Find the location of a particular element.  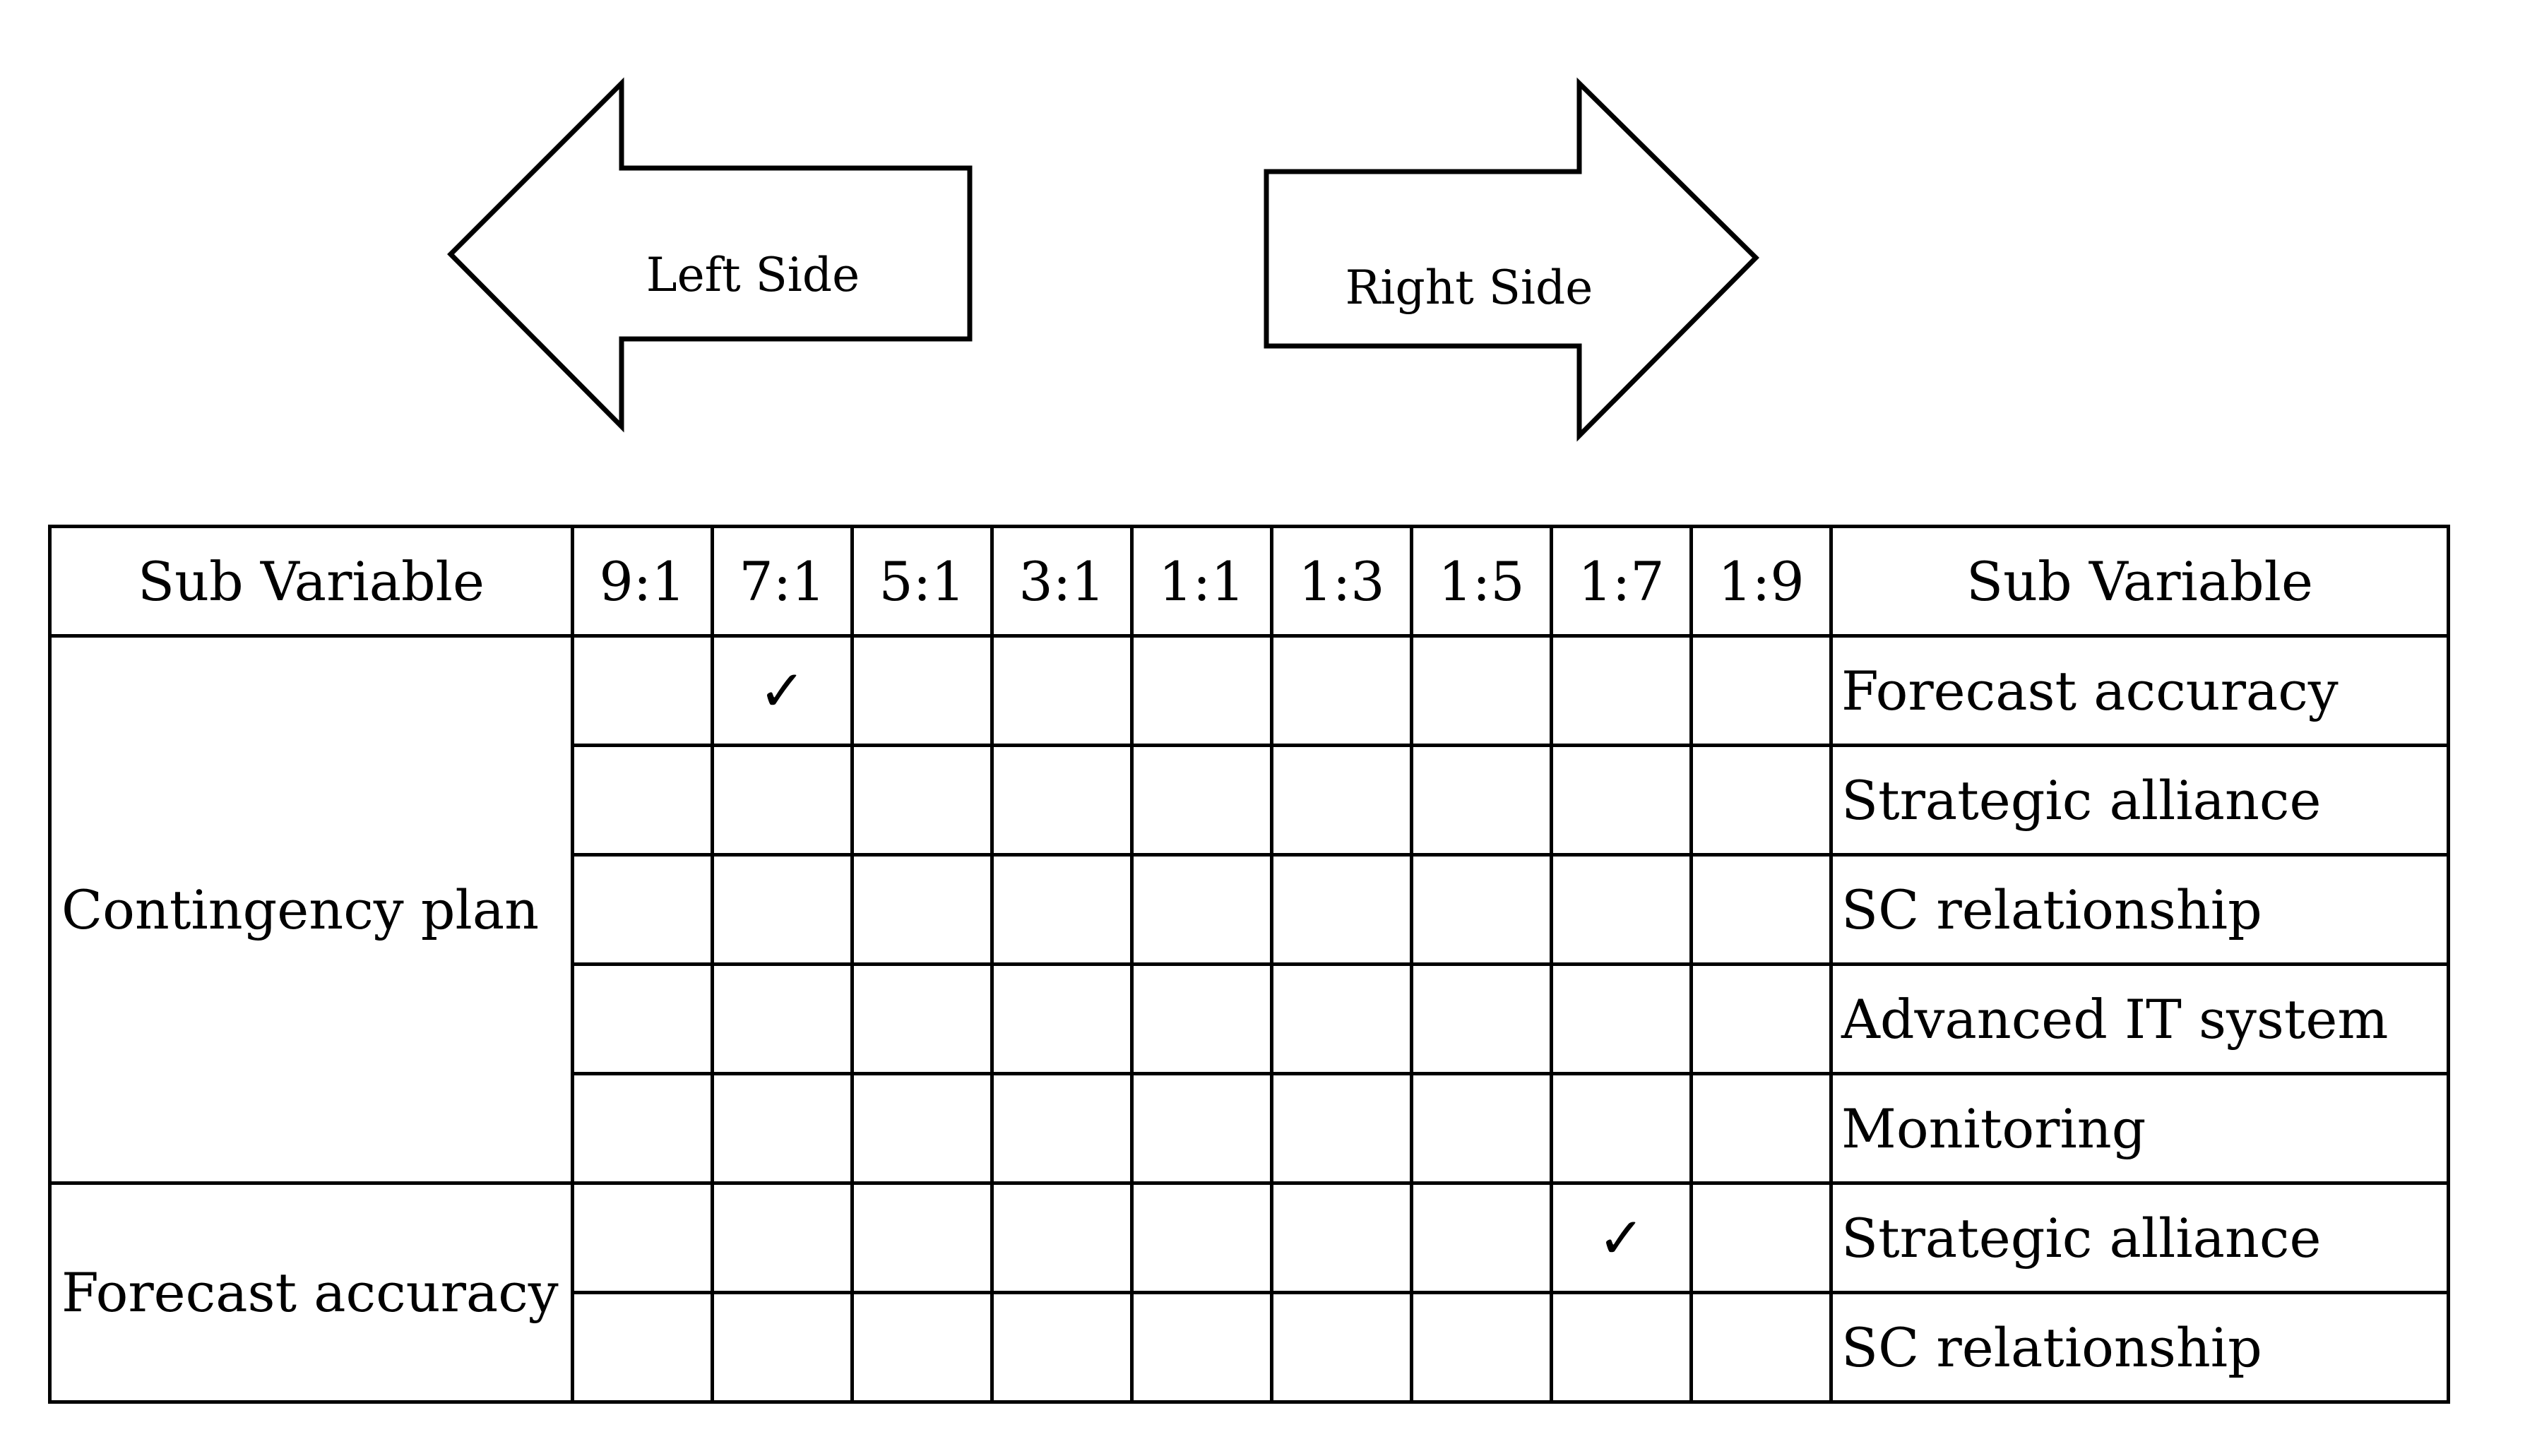

ratio-cell-7-1: ✓ is located at coordinates (782, 690).